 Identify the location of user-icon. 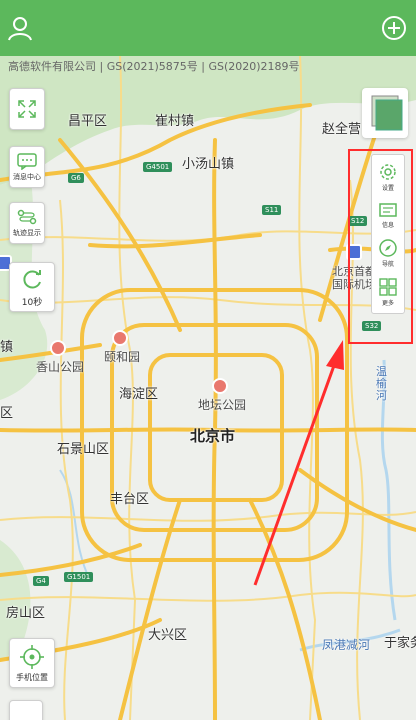
(20, 29).